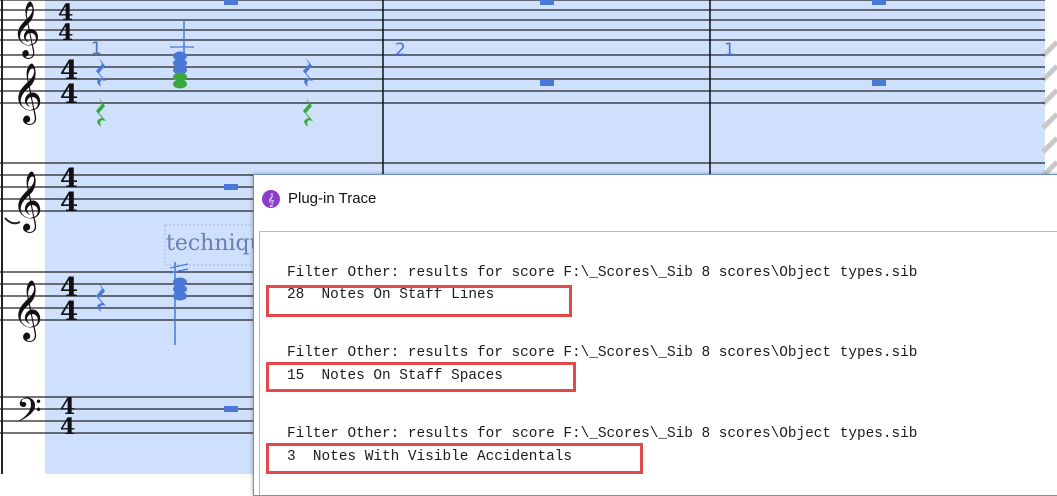 Image resolution: width=1057 pixels, height=496 pixels. Describe the element at coordinates (332, 198) in the screenshot. I see `window-title: Plug-in Trace` at that location.